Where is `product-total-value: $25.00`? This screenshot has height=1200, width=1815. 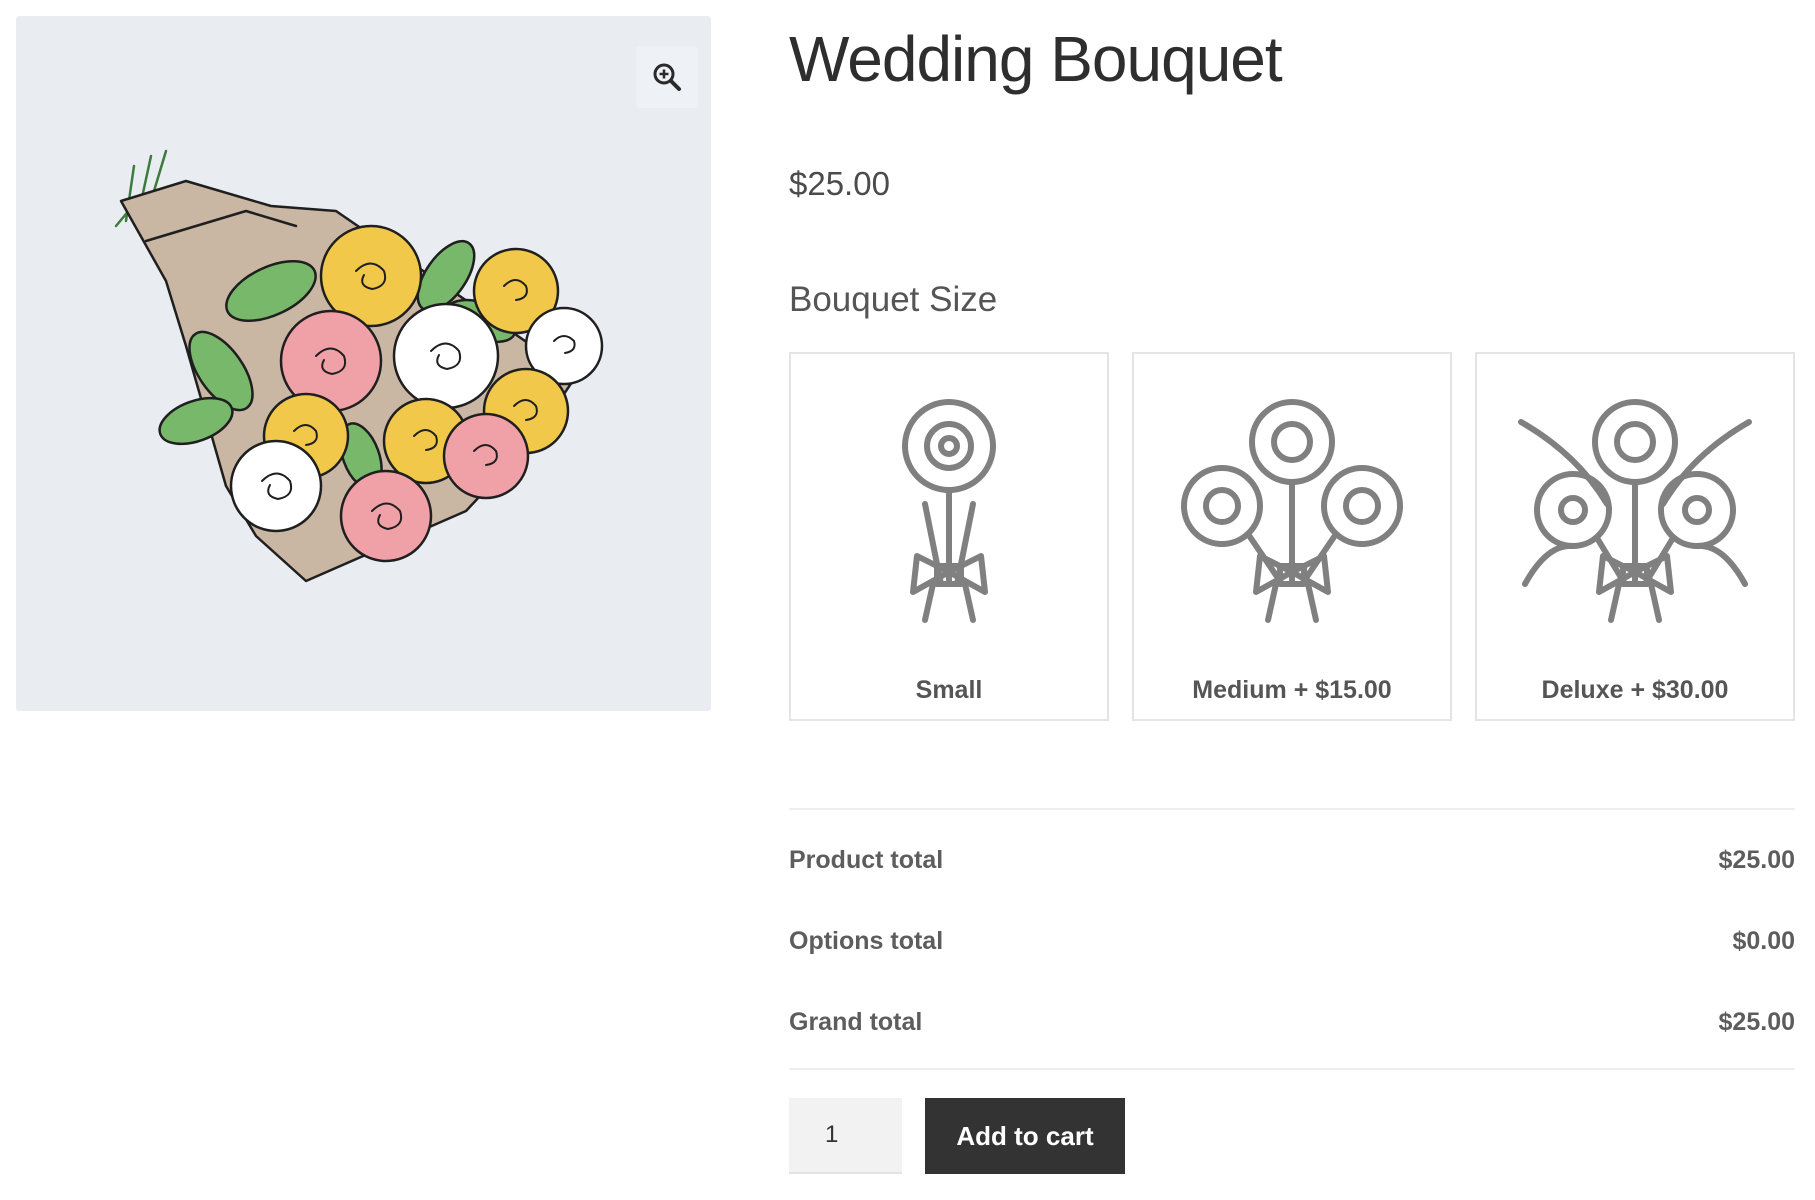
product-total-value: $25.00 is located at coordinates (1756, 860).